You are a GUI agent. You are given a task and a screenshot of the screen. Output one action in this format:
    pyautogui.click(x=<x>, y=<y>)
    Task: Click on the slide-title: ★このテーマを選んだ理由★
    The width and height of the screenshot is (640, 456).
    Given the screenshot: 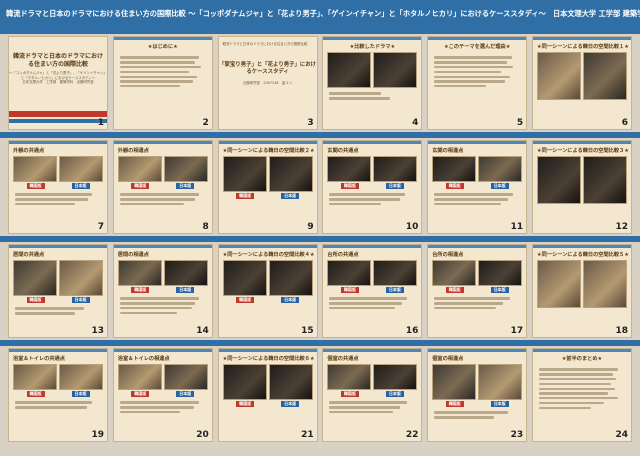 What is the action you would take?
    pyautogui.click(x=477, y=47)
    